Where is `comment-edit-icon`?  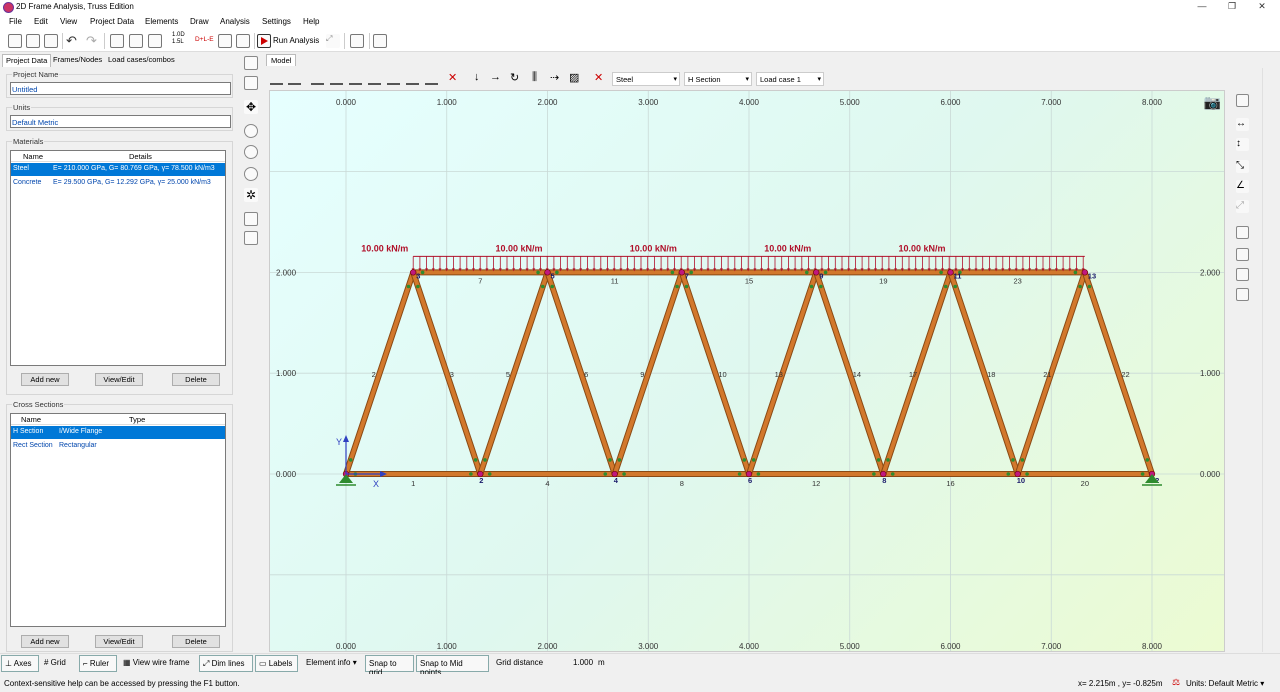
comment-edit-icon is located at coordinates (1242, 254).